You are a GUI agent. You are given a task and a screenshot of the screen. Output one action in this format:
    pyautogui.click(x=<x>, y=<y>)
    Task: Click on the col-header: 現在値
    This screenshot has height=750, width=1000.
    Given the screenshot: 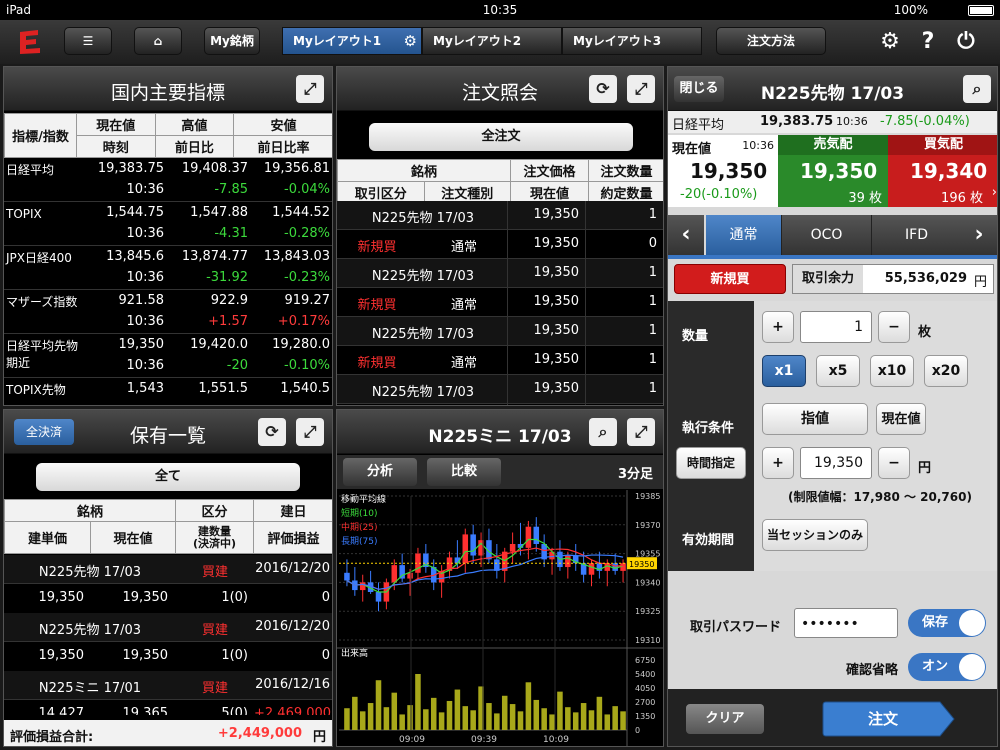 What is the action you would take?
    pyautogui.click(x=116, y=124)
    